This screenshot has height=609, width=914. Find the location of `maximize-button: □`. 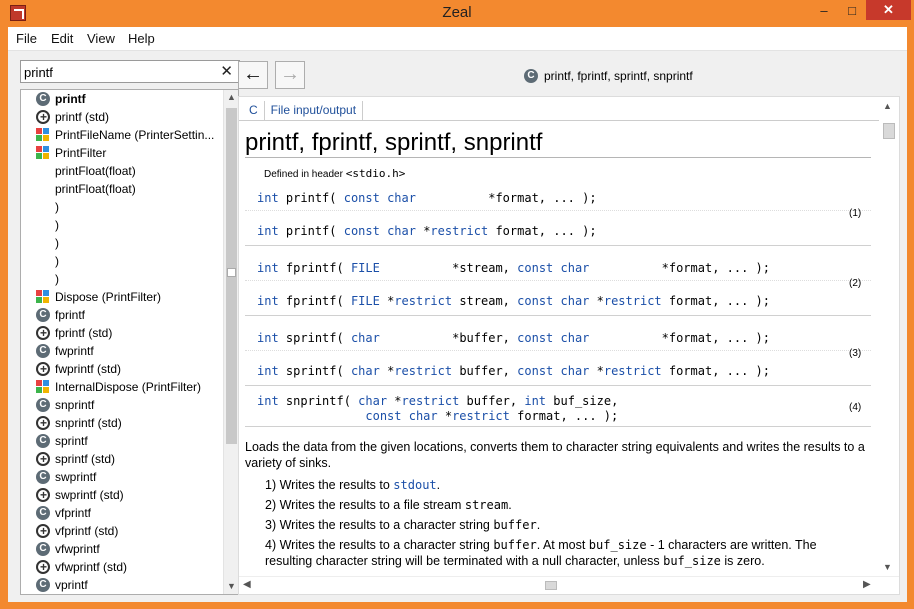

maximize-button: □ is located at coordinates (852, 10).